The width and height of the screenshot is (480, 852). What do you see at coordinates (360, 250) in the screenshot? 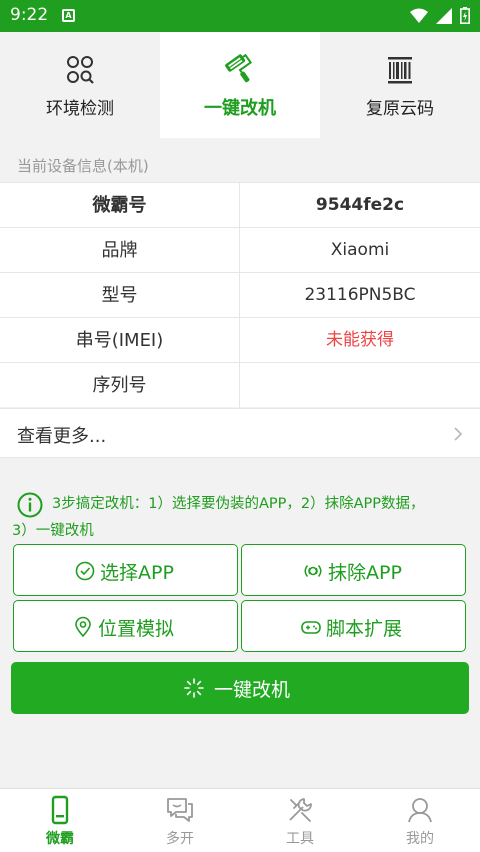
I see `row-value: Xiaomi` at bounding box center [360, 250].